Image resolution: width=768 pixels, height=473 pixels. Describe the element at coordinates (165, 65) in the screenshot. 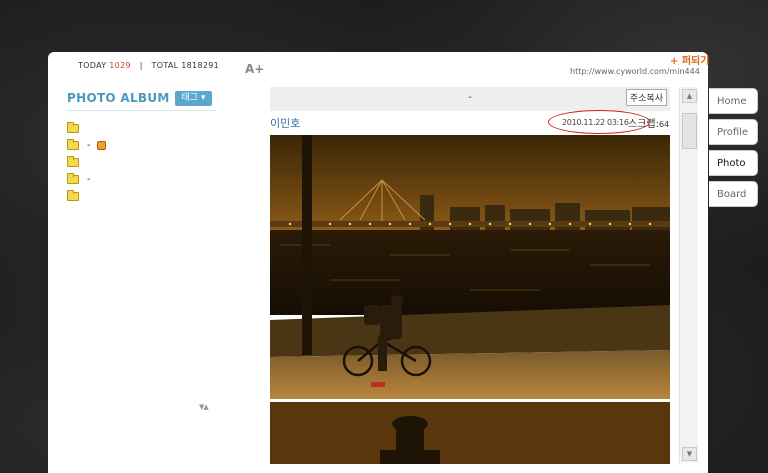

I see `total-label: TOTAL` at that location.